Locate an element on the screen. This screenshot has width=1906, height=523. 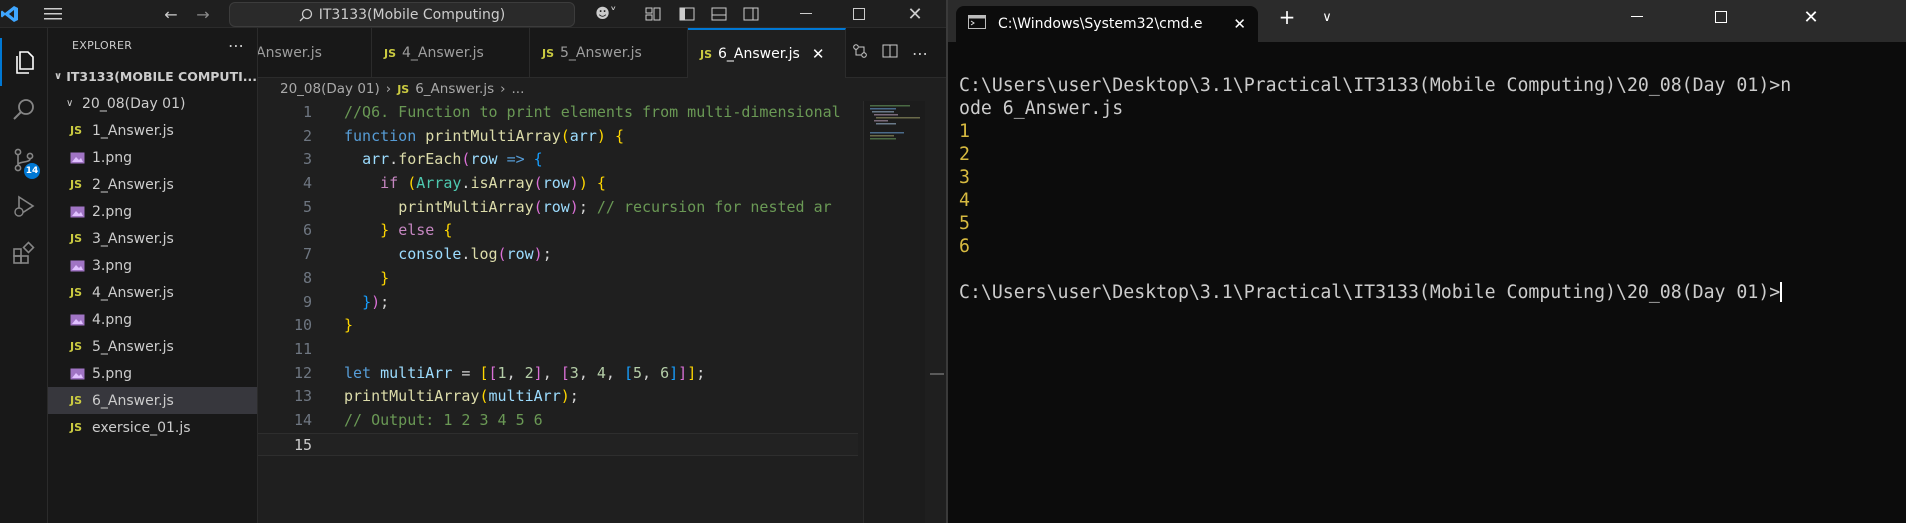
code-token: if is located at coordinates (389, 183).